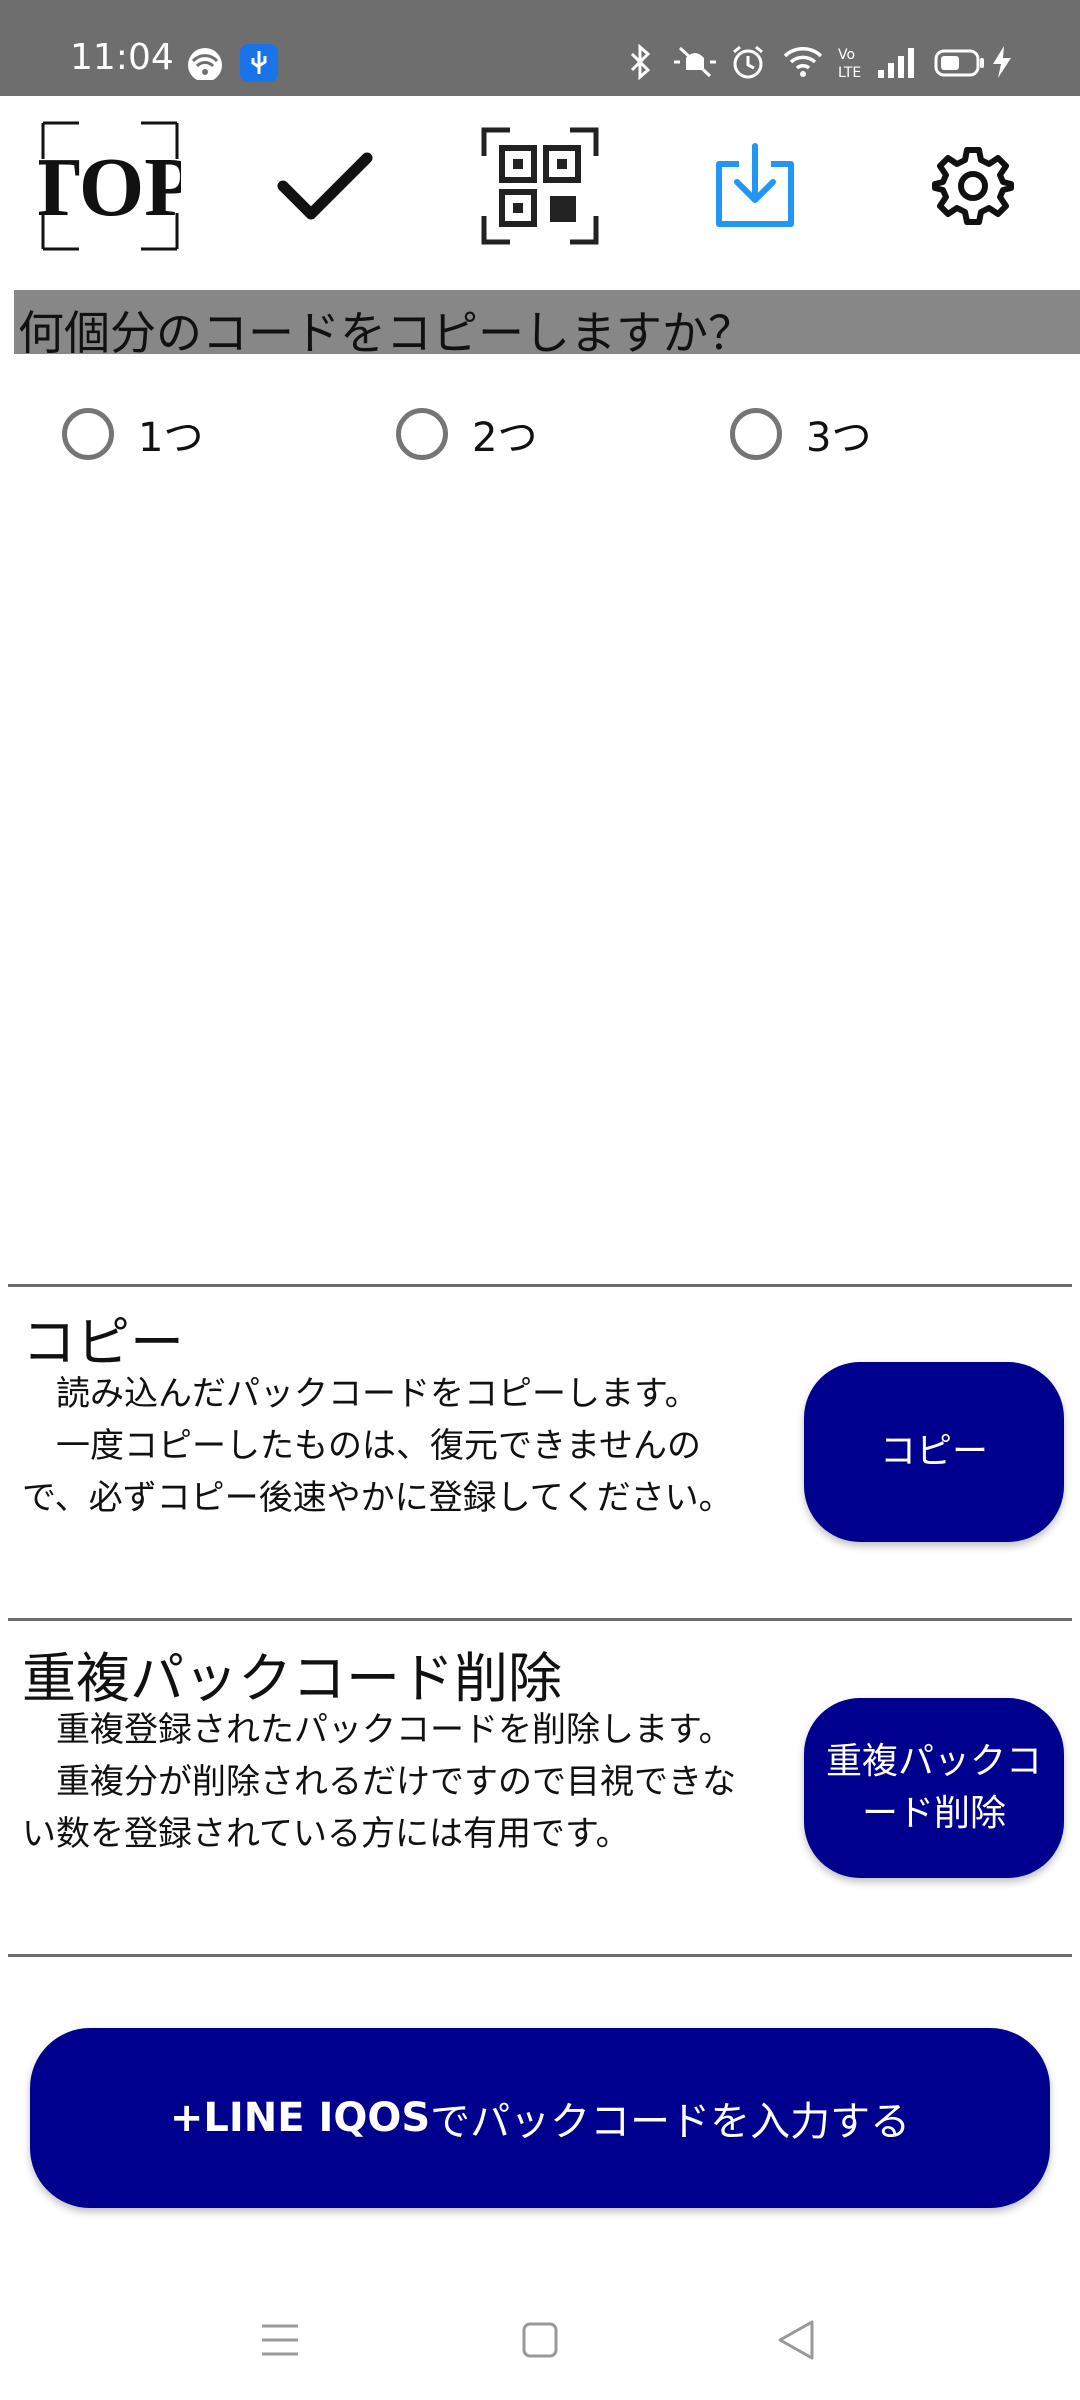  I want to click on dedupe-button-label: 重複パックコ, so click(933, 1761).